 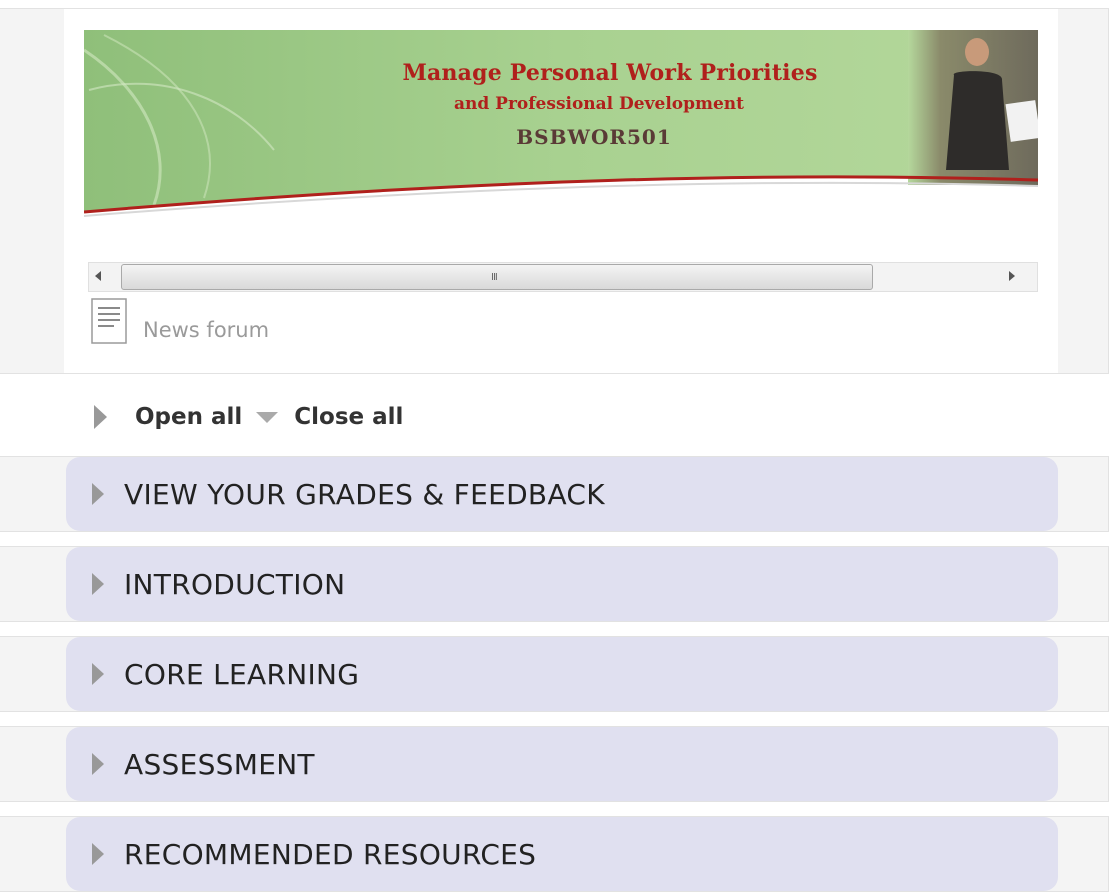 What do you see at coordinates (594, 137) in the screenshot?
I see `banner-course-code: BSBWOR501` at bounding box center [594, 137].